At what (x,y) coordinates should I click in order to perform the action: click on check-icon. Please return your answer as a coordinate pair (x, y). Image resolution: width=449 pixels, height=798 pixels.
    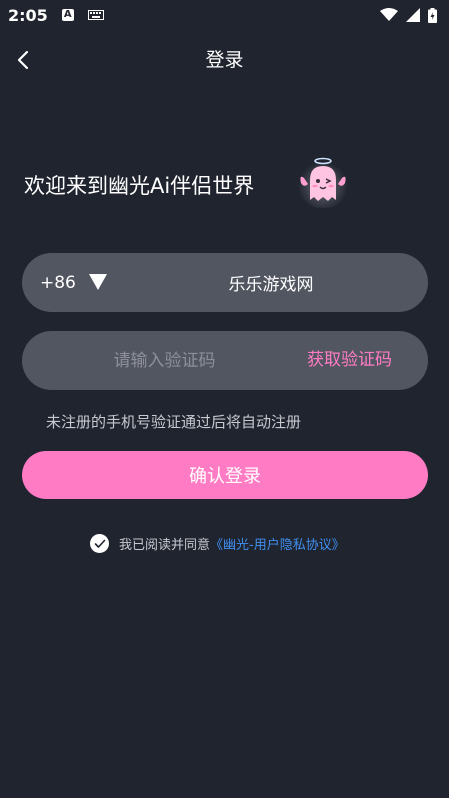
    Looking at the image, I should click on (99, 543).